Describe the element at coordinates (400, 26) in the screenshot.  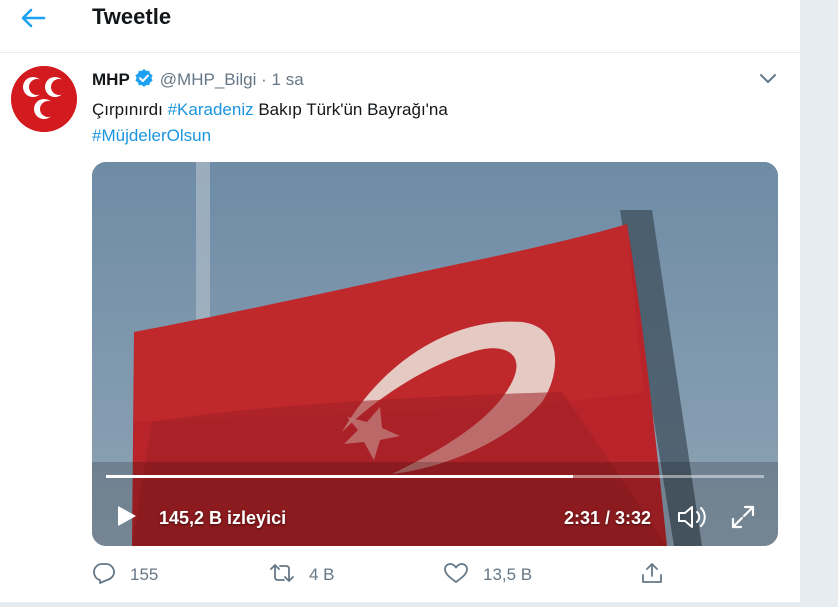
I see `page-header: Tweetle` at that location.